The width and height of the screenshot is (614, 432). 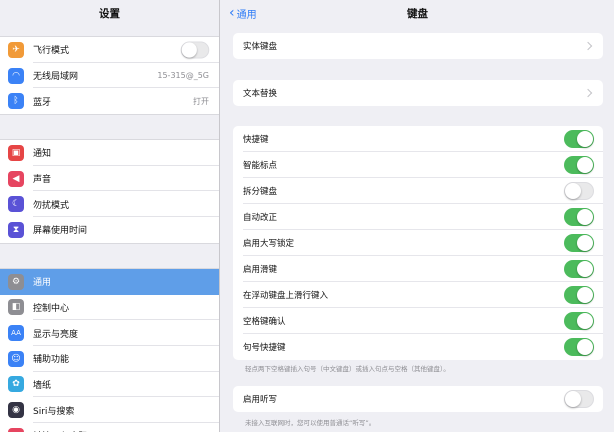 What do you see at coordinates (109, 410) in the screenshot?
I see `sidebar-item: ◉ Siri与搜索` at bounding box center [109, 410].